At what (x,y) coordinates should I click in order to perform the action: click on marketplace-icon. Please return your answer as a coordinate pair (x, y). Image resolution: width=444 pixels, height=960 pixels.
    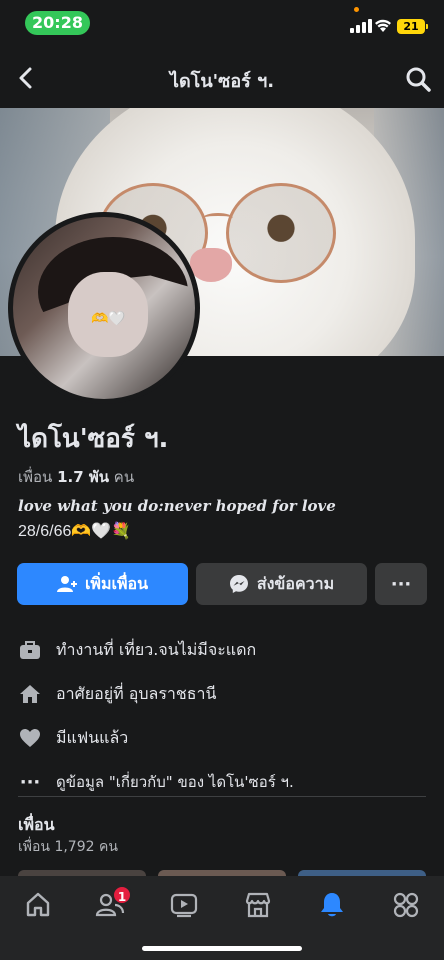
    Looking at the image, I should click on (258, 905).